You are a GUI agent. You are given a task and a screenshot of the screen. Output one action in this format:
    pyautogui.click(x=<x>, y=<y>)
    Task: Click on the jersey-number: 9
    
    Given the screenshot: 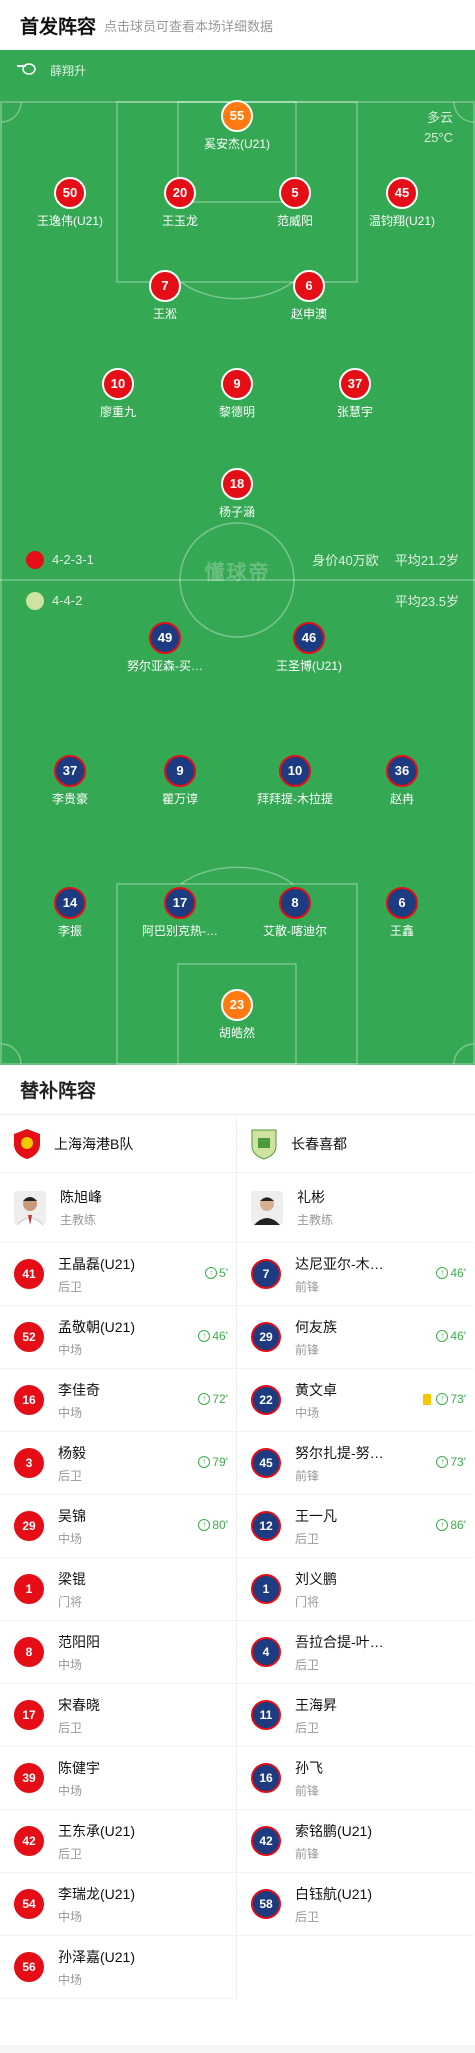 What is the action you would take?
    pyautogui.click(x=180, y=771)
    